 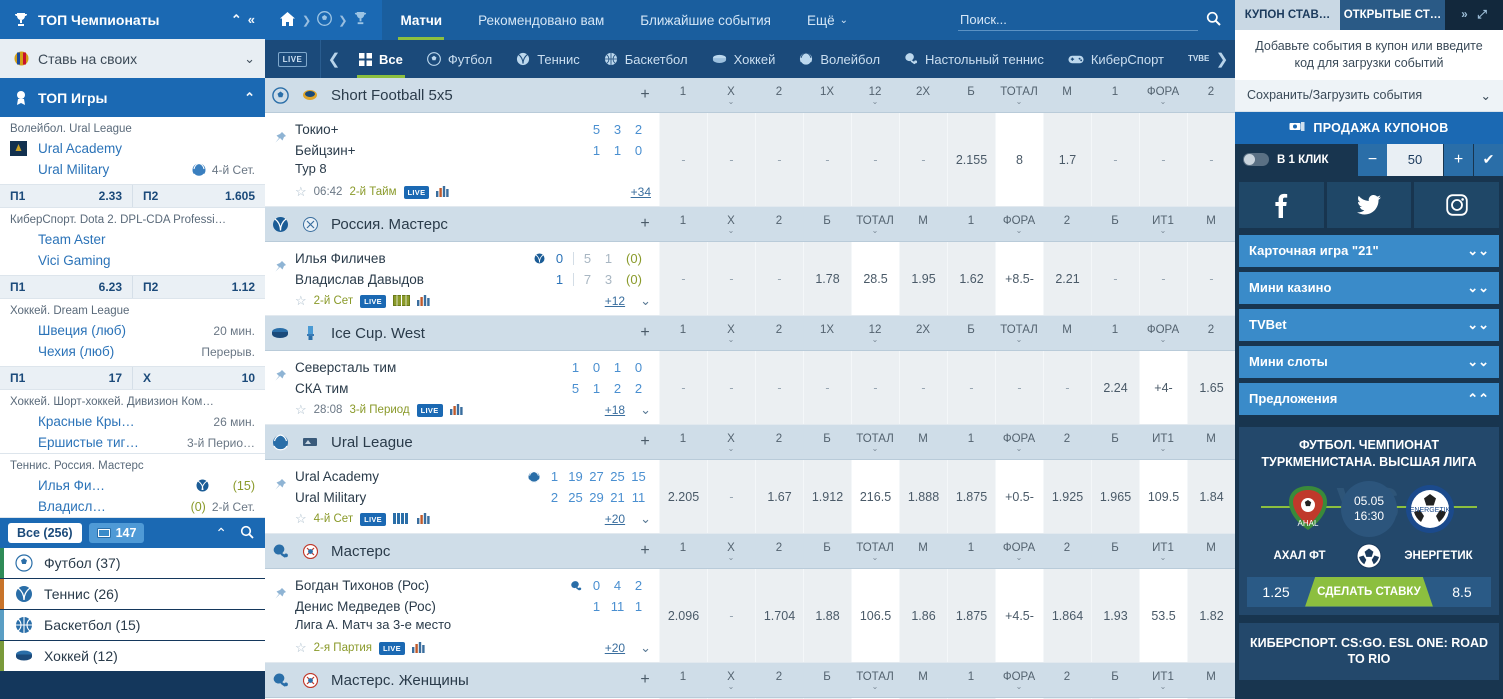 I want to click on sport-tab-all: Все, so click(x=381, y=59).